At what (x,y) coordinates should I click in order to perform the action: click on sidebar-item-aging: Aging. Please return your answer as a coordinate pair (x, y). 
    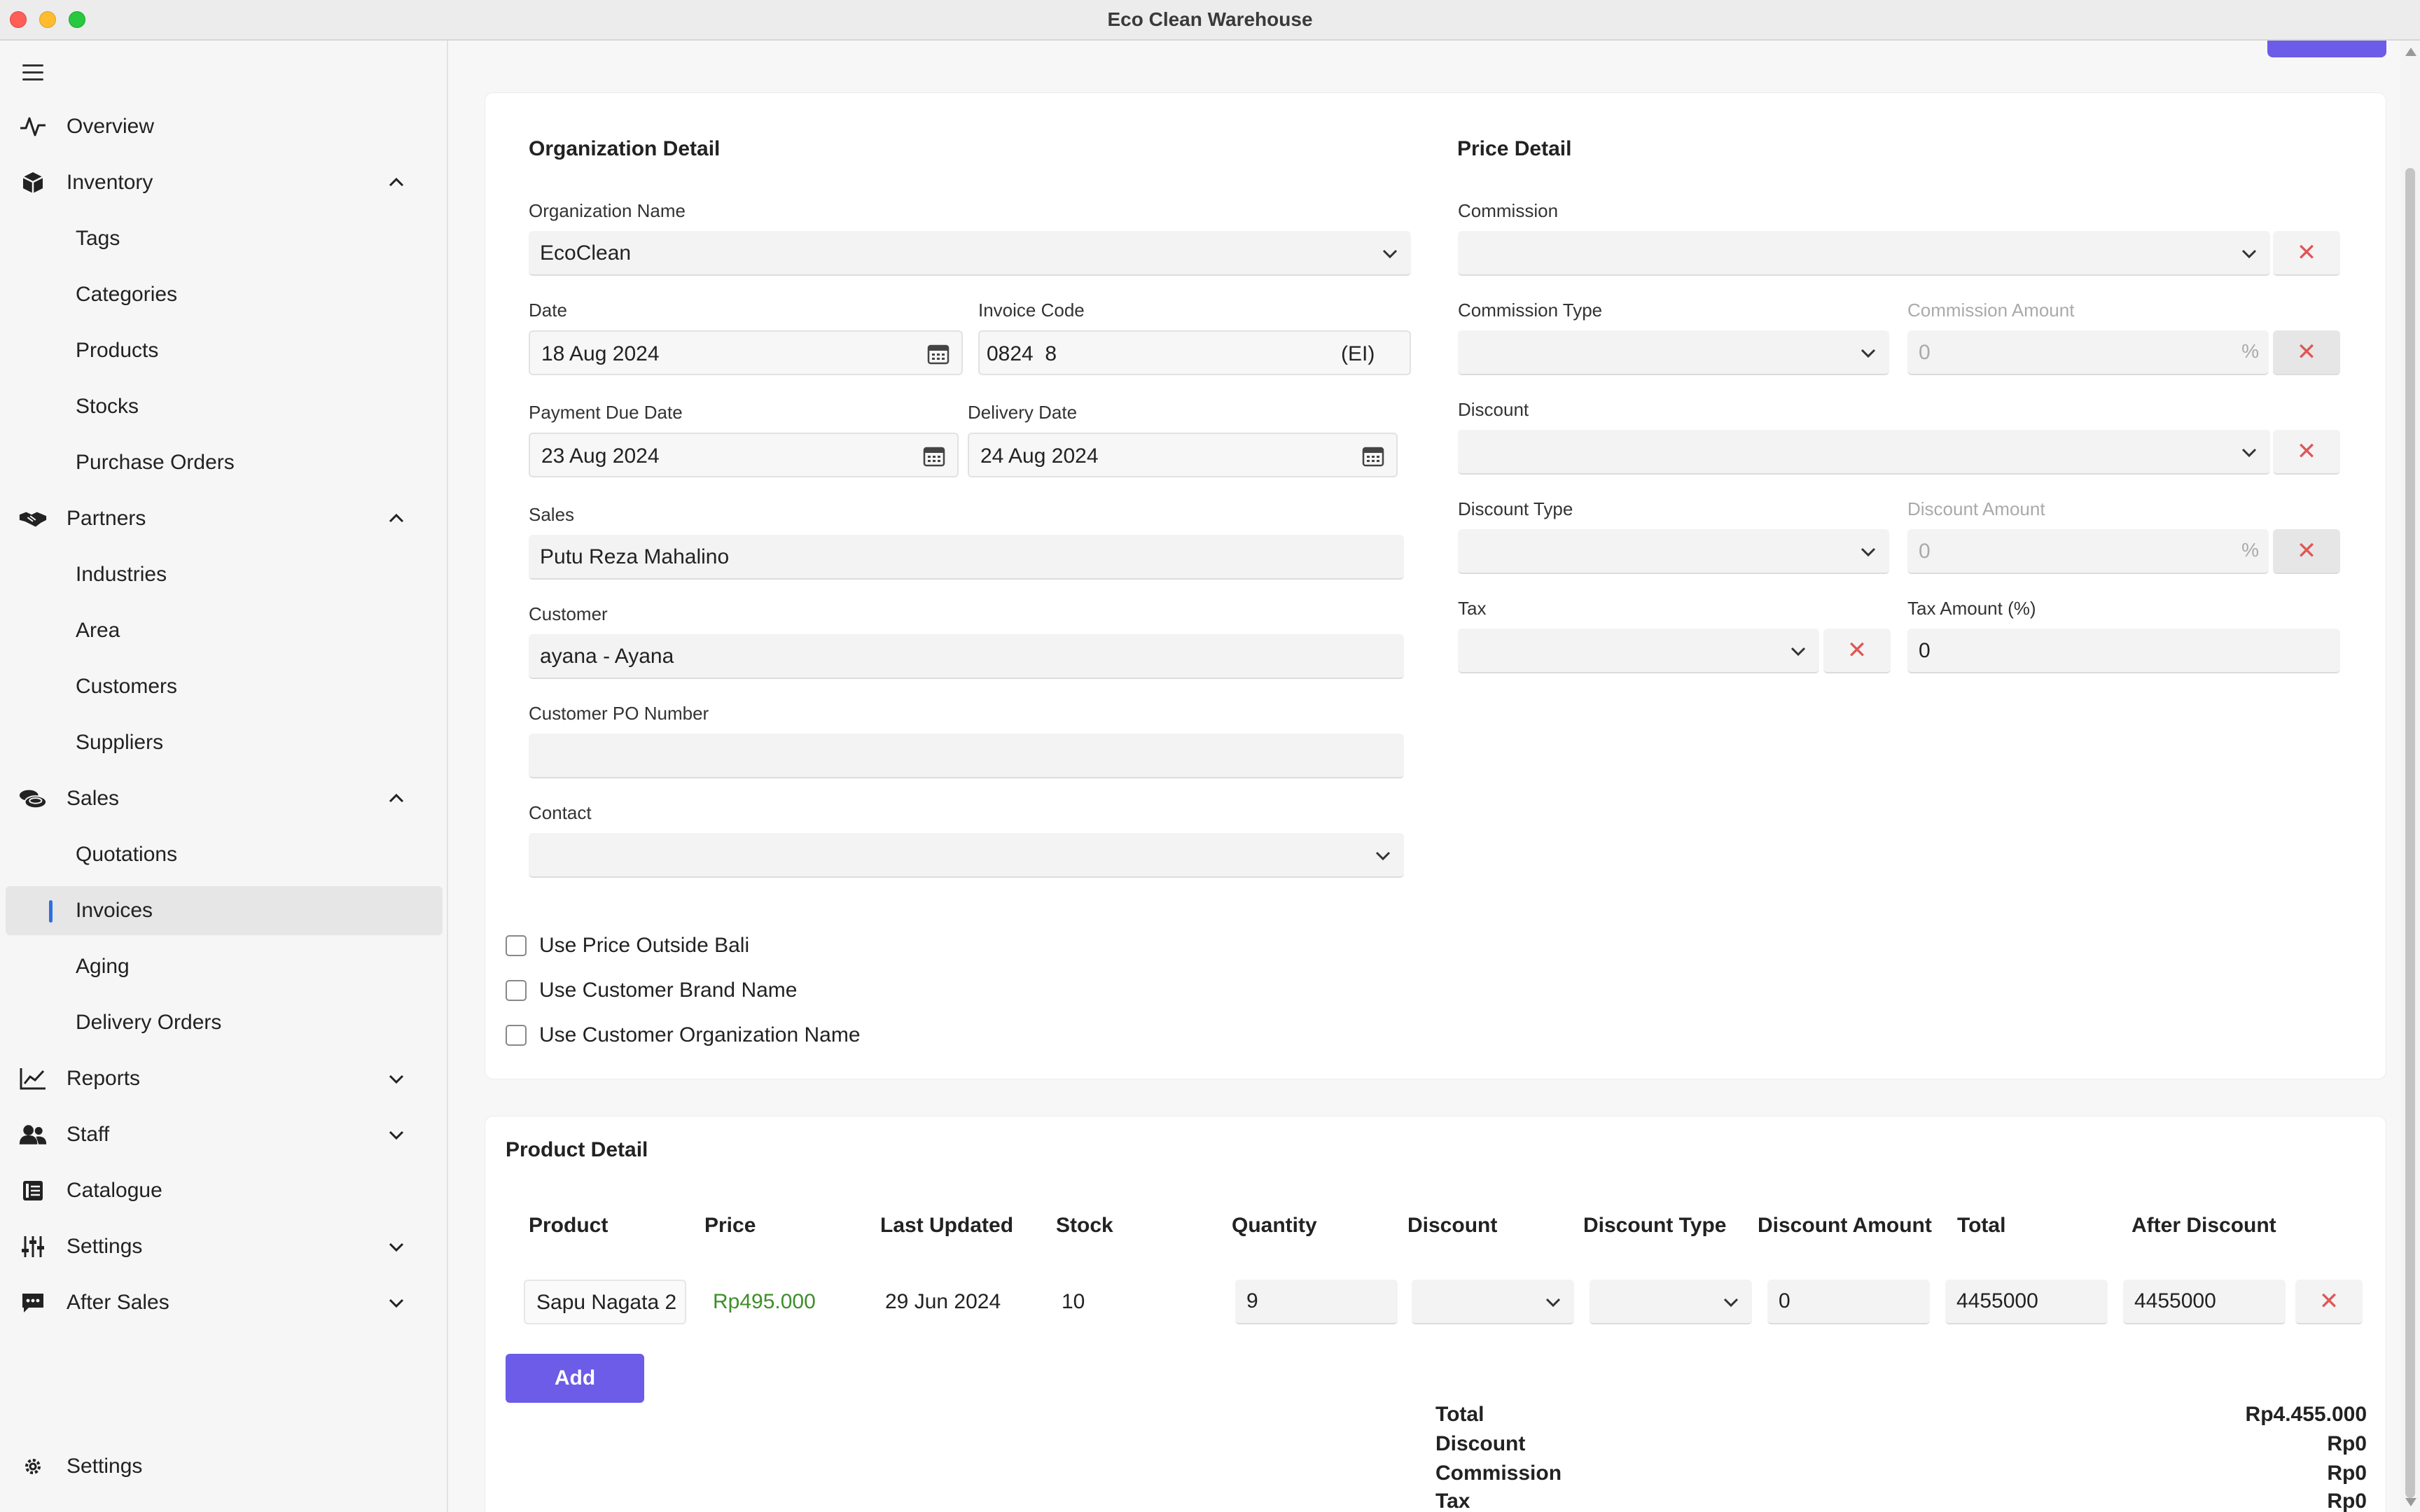
    Looking at the image, I should click on (224, 966).